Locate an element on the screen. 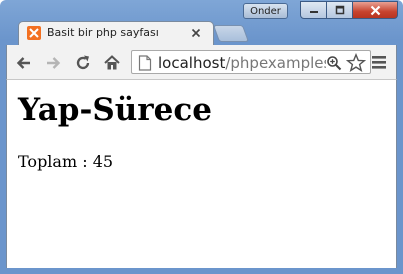 Image resolution: width=403 pixels, height=274 pixels. forward-arrow-icon is located at coordinates (53, 63).